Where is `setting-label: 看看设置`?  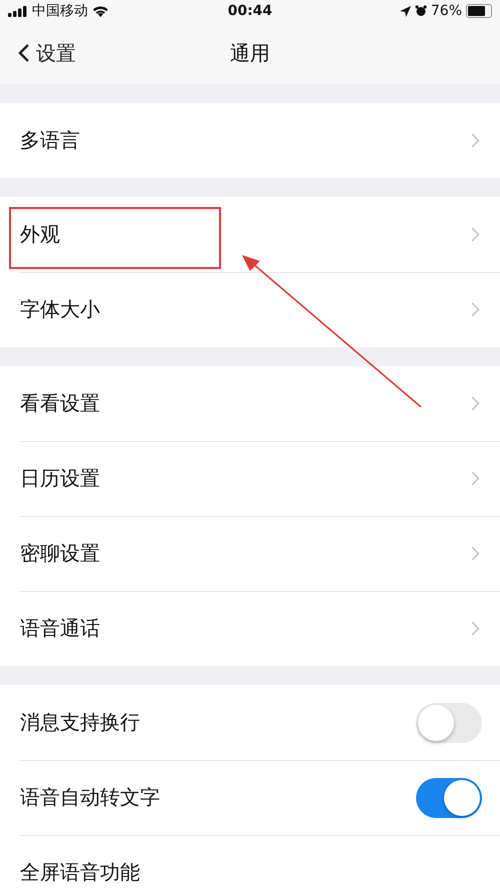 setting-label: 看看设置 is located at coordinates (60, 403).